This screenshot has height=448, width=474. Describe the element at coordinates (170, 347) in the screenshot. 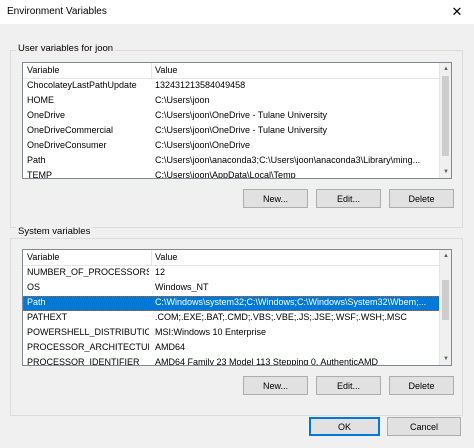

I see `value-cell: AMD64` at that location.